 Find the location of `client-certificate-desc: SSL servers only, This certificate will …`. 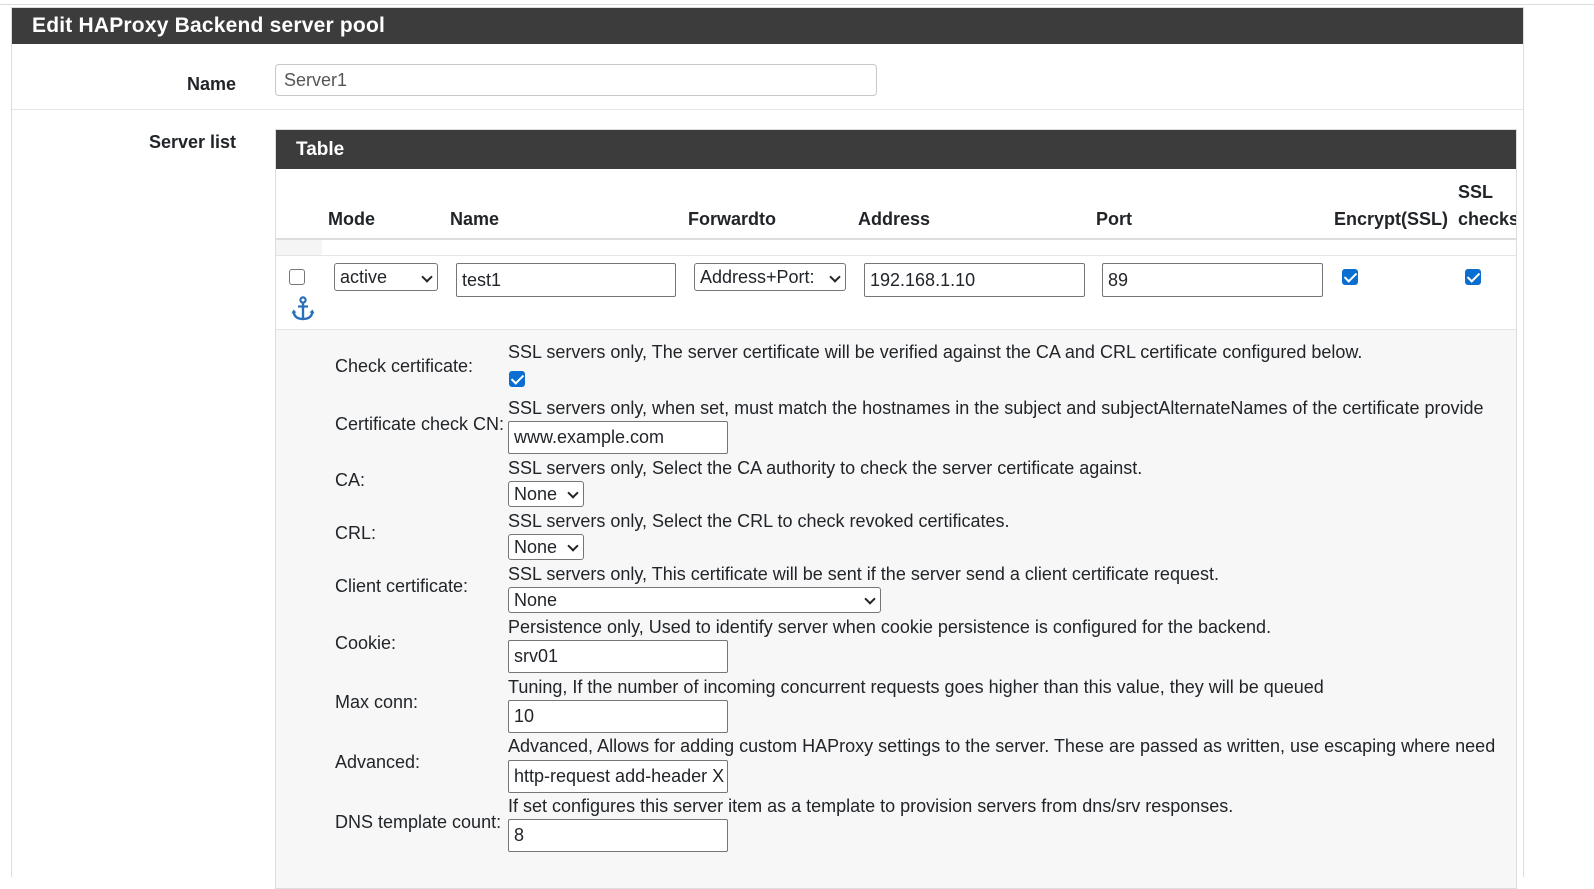

client-certificate-desc: SSL servers only, This certificate will … is located at coordinates (863, 574).